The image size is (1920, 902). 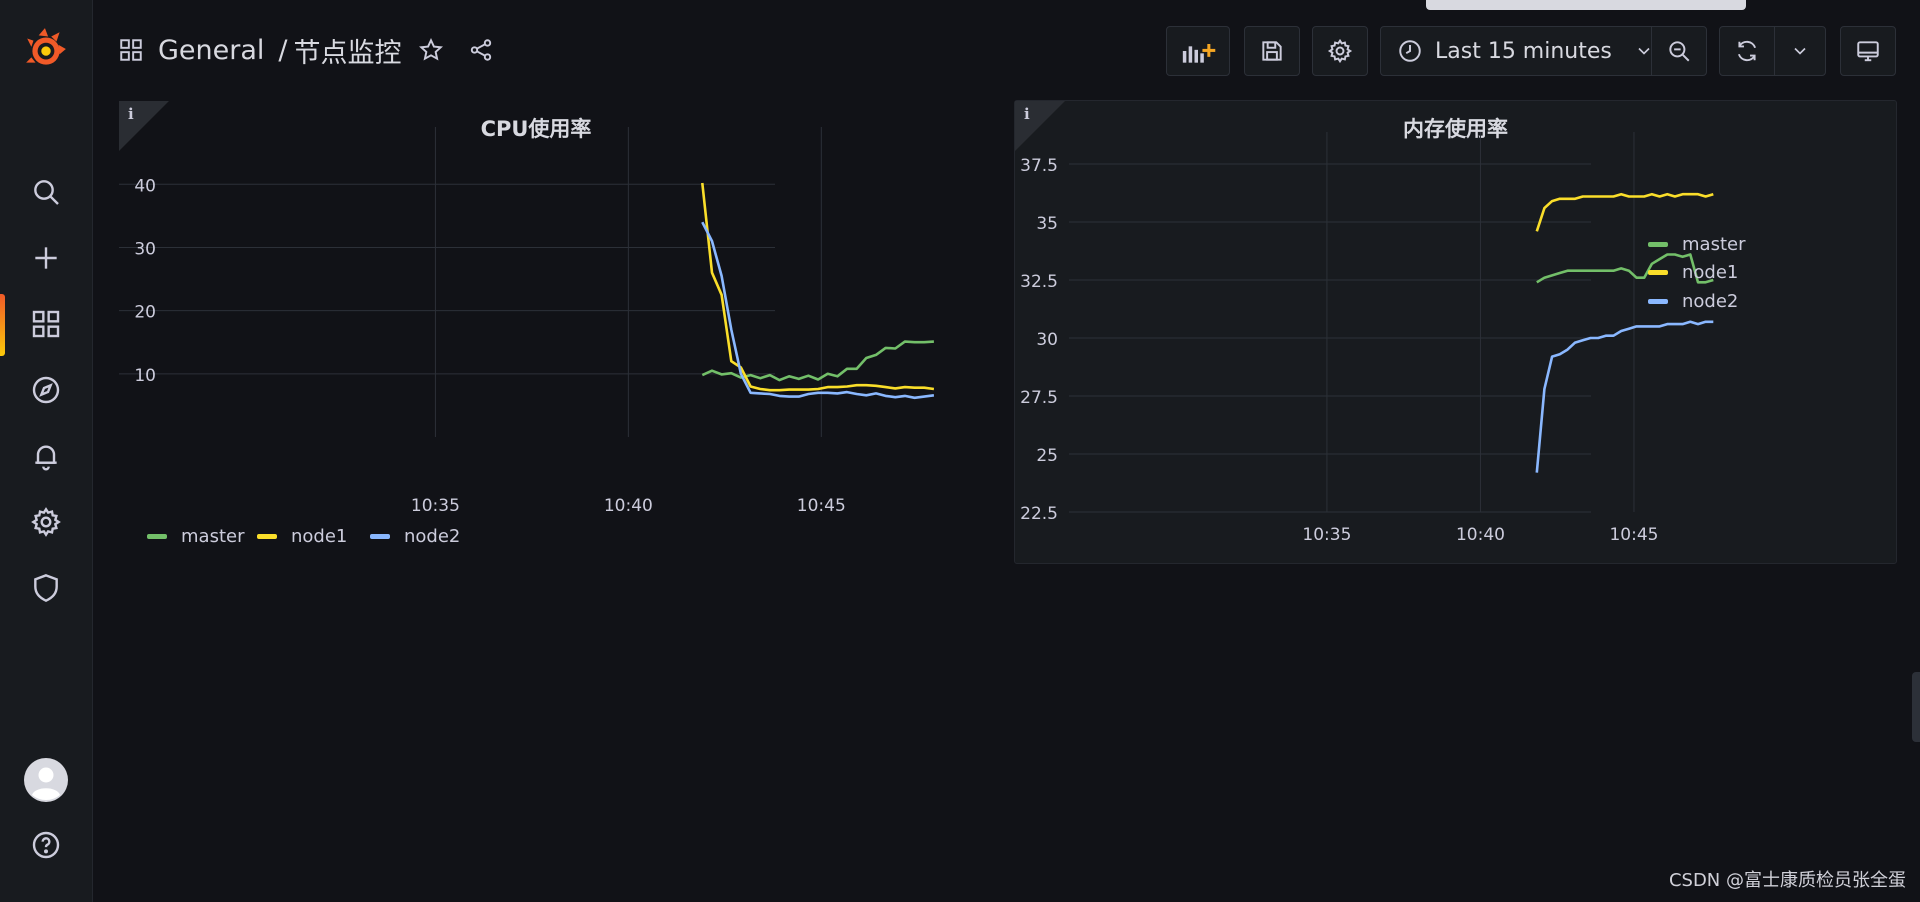 What do you see at coordinates (1410, 51) in the screenshot?
I see `clock-icon` at bounding box center [1410, 51].